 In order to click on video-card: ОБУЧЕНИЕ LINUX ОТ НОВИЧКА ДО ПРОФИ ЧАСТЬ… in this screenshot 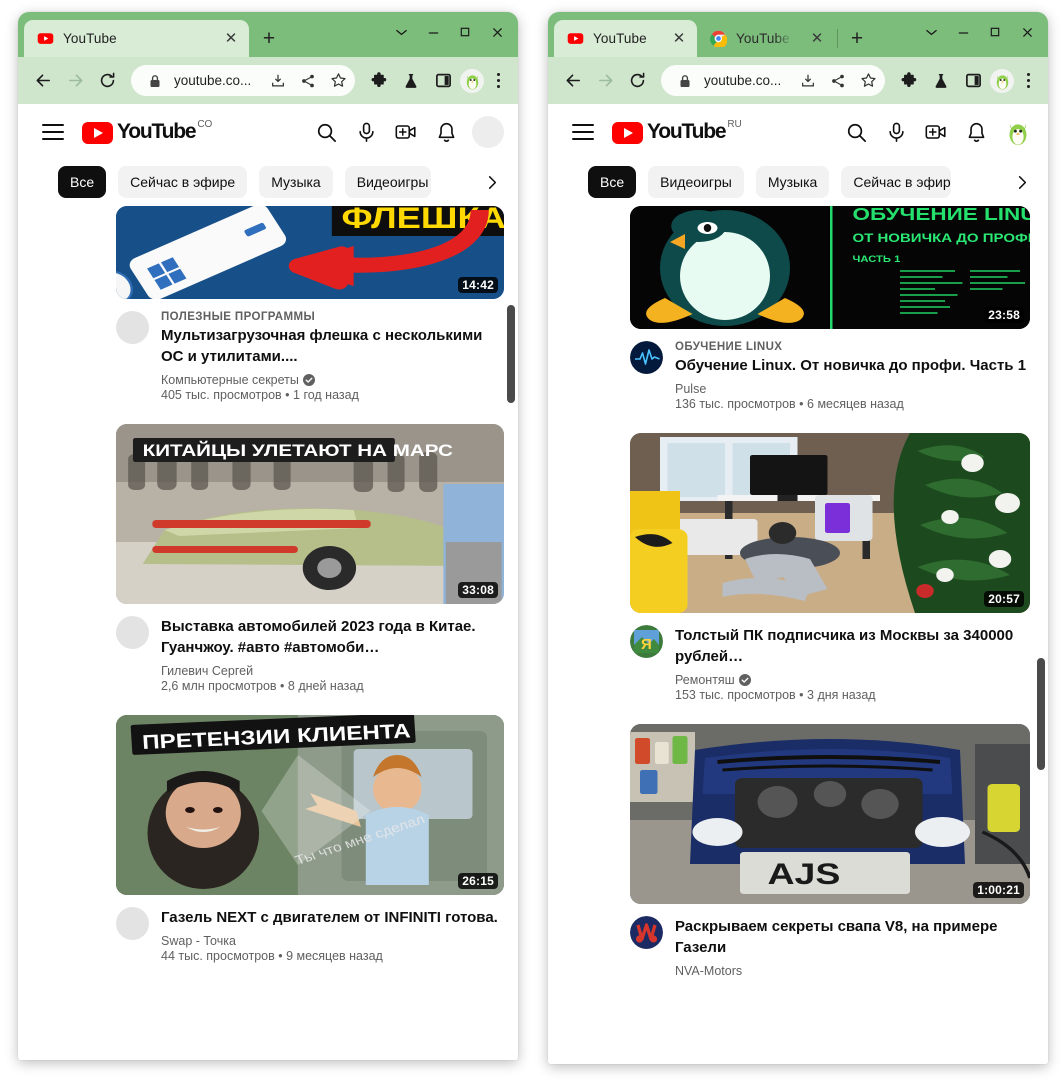, I will do `click(830, 319)`.